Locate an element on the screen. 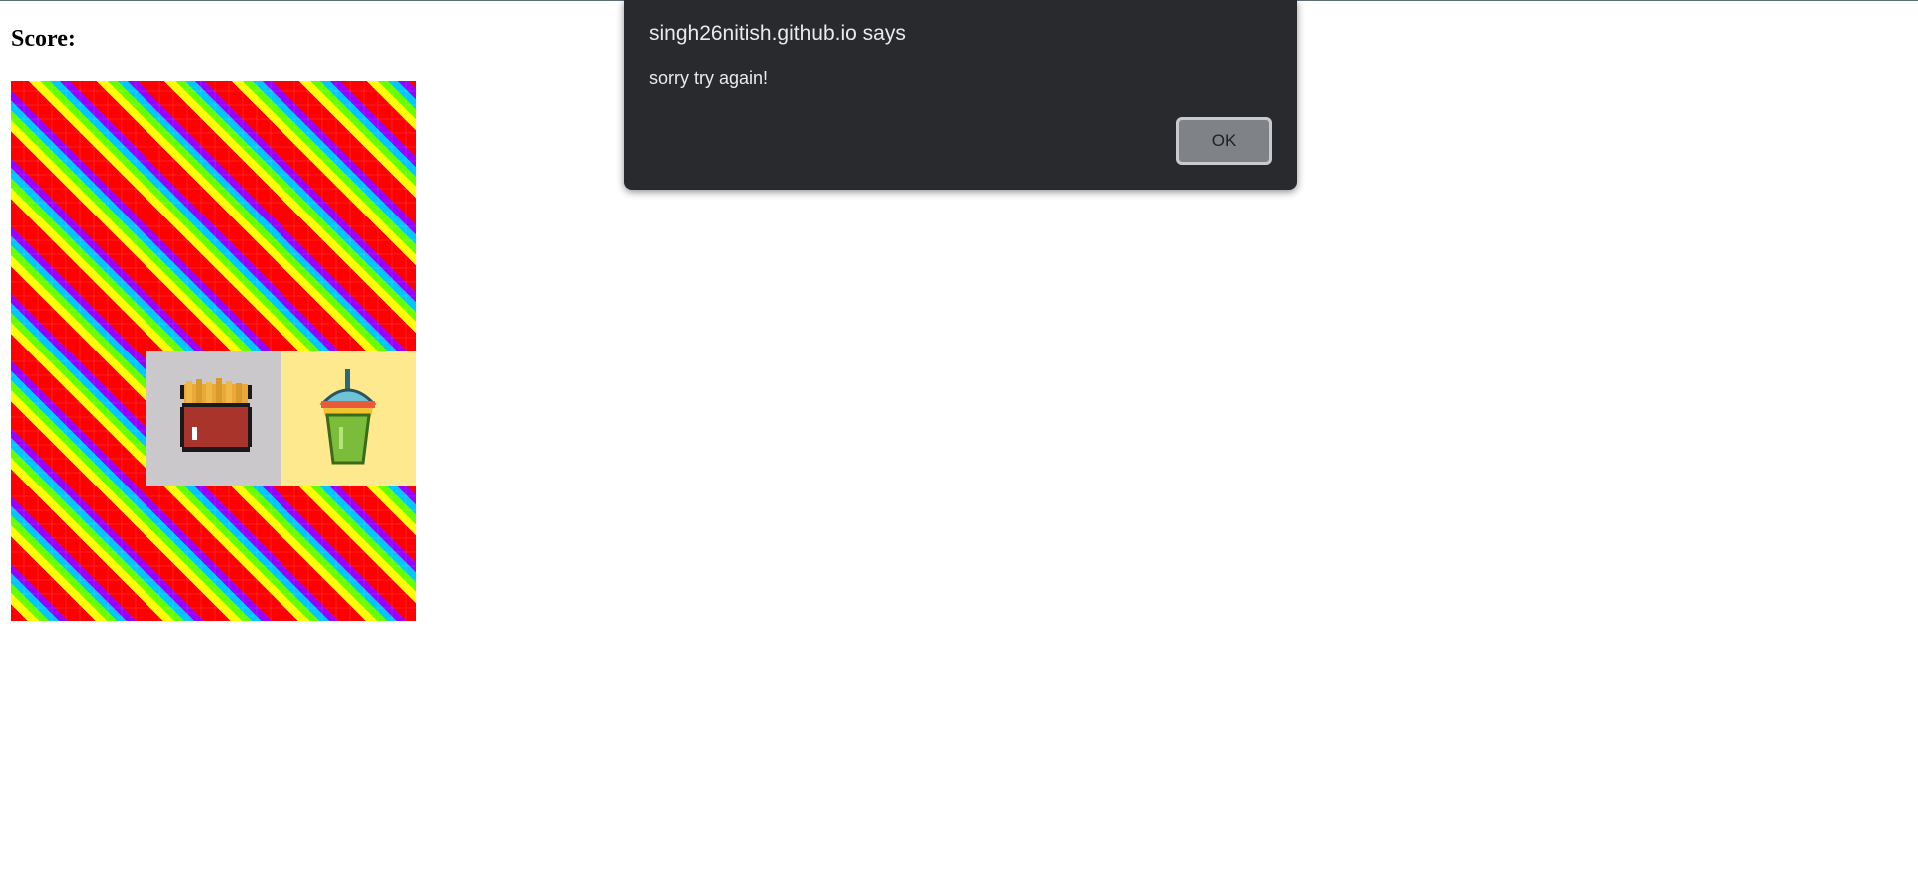 The width and height of the screenshot is (1918, 889). dialog-title: singh26nitish.github.io says is located at coordinates (777, 33).